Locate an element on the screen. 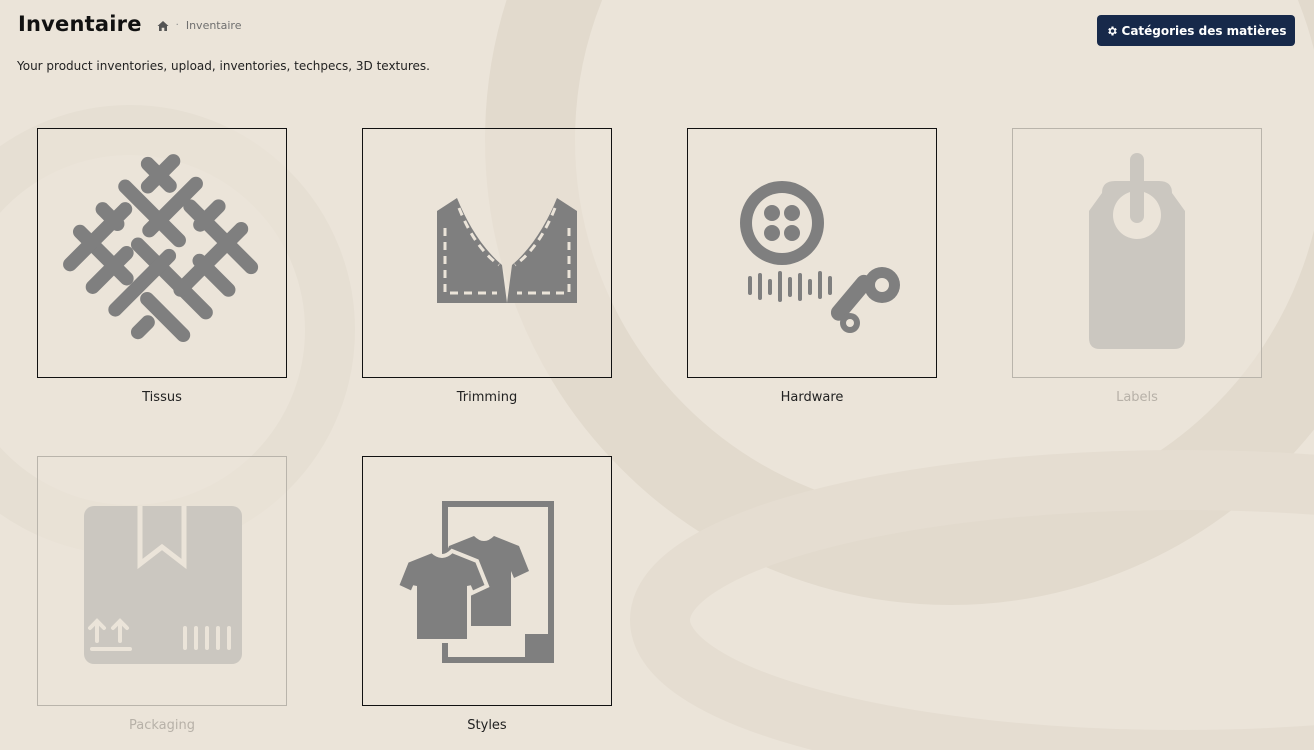 Image resolution: width=1314 pixels, height=750 pixels. material-categories-label: Catégories des matières is located at coordinates (1204, 30).